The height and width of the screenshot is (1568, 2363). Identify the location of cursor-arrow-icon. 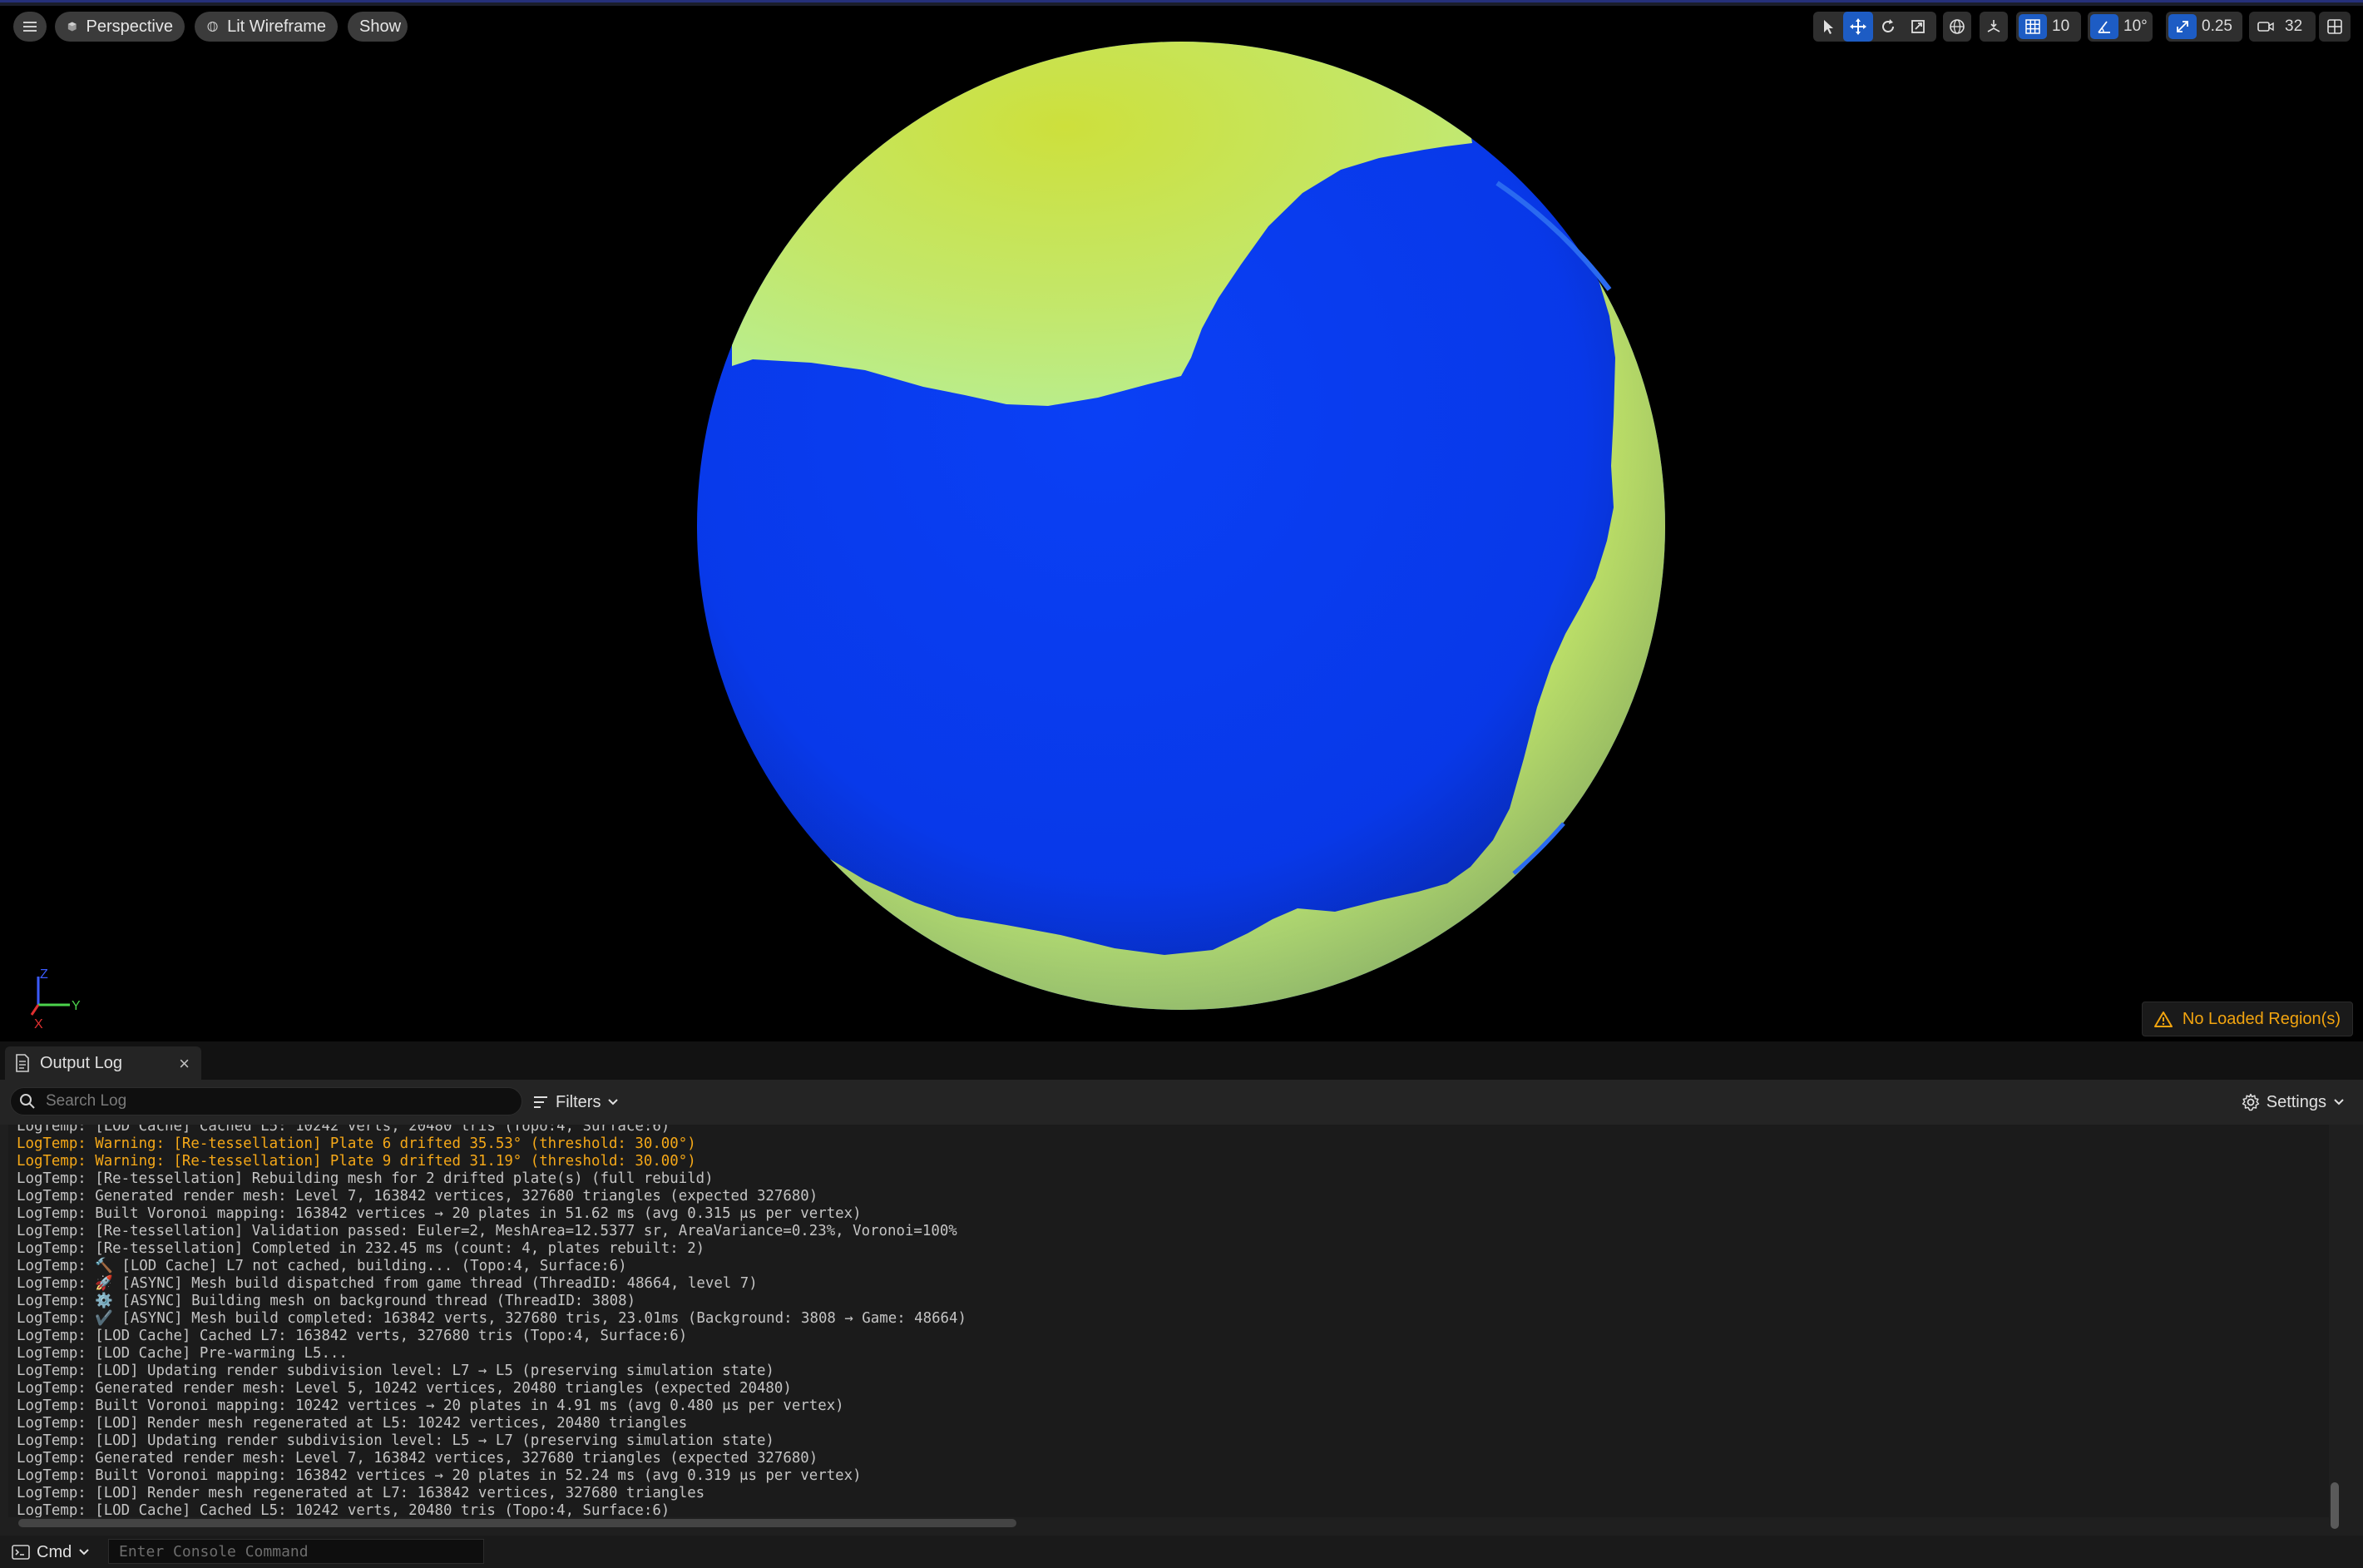
(1828, 27).